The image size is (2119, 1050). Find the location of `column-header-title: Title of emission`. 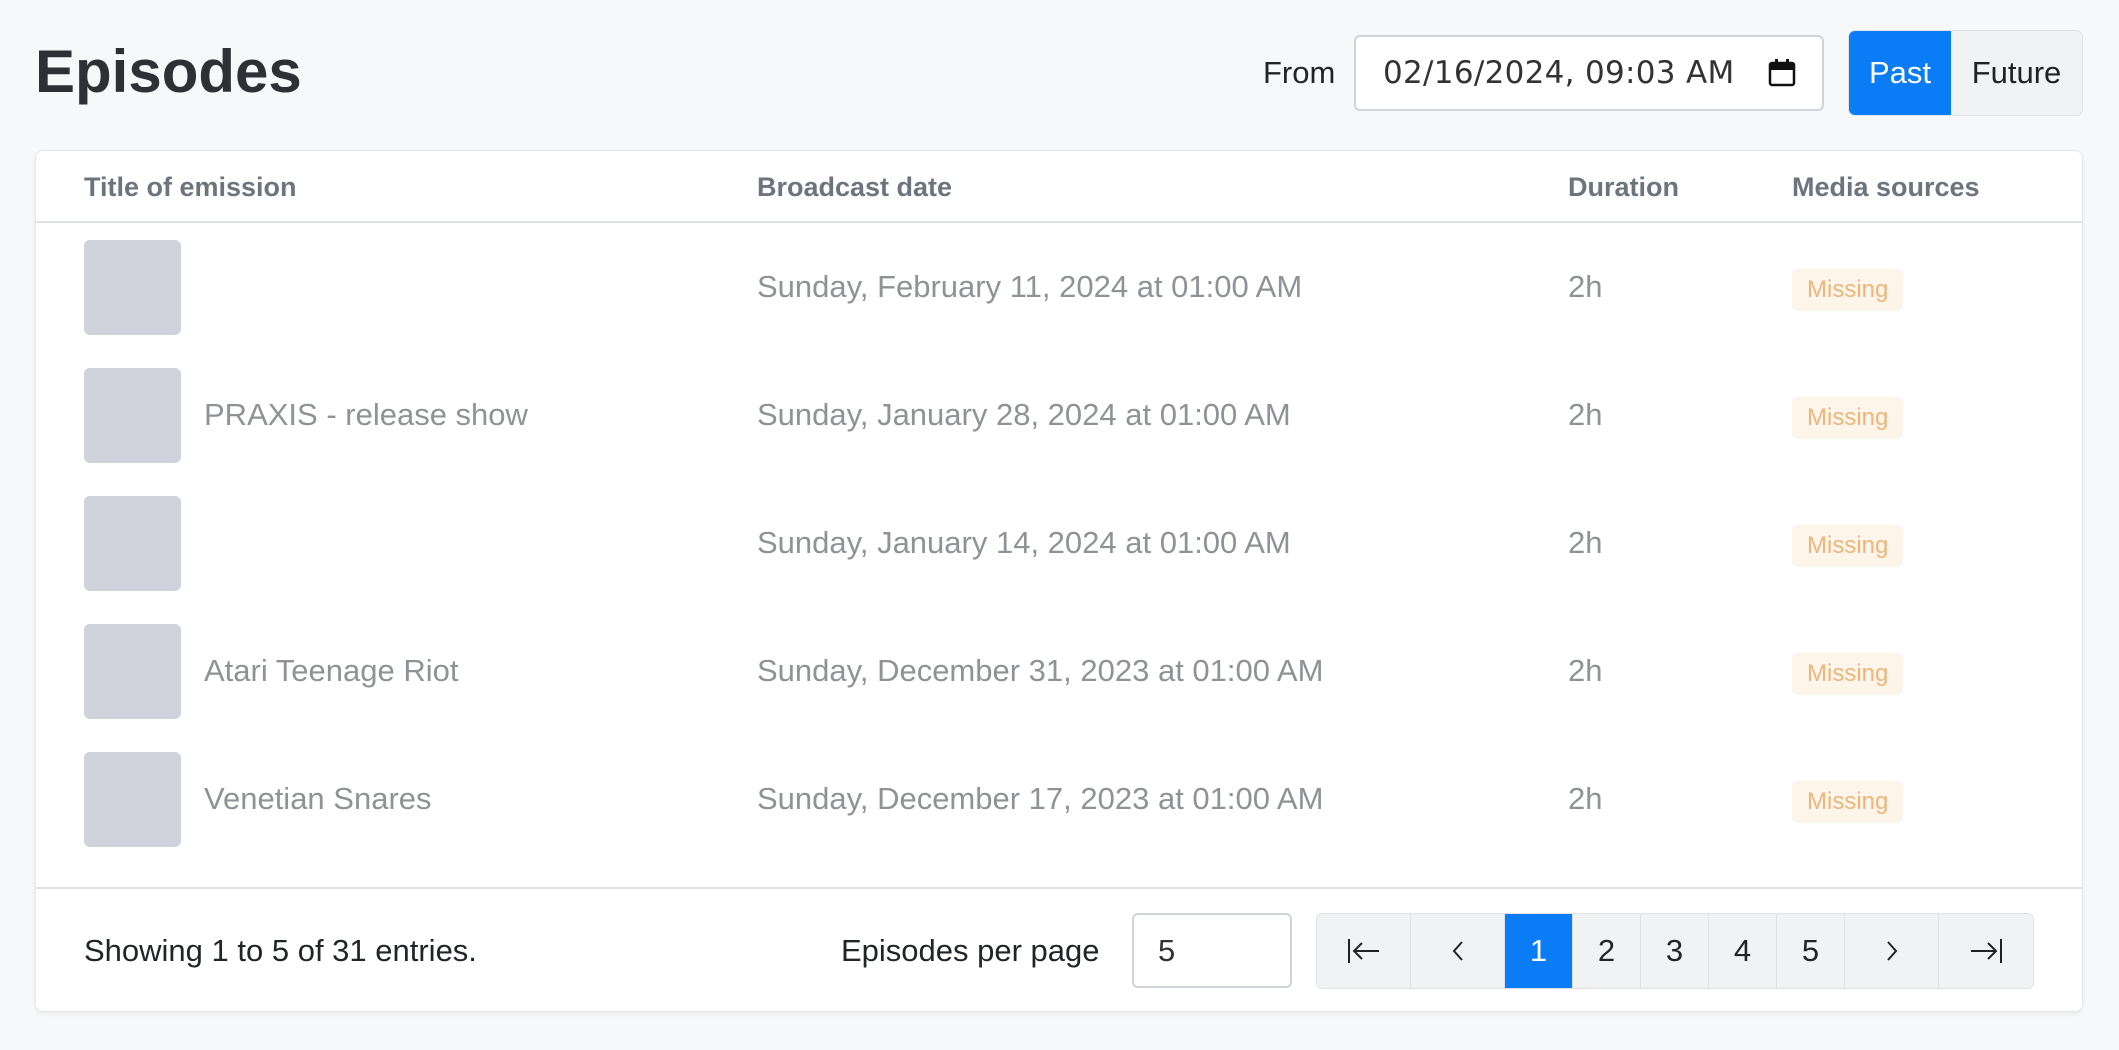

column-header-title: Title of emission is located at coordinates (190, 187).